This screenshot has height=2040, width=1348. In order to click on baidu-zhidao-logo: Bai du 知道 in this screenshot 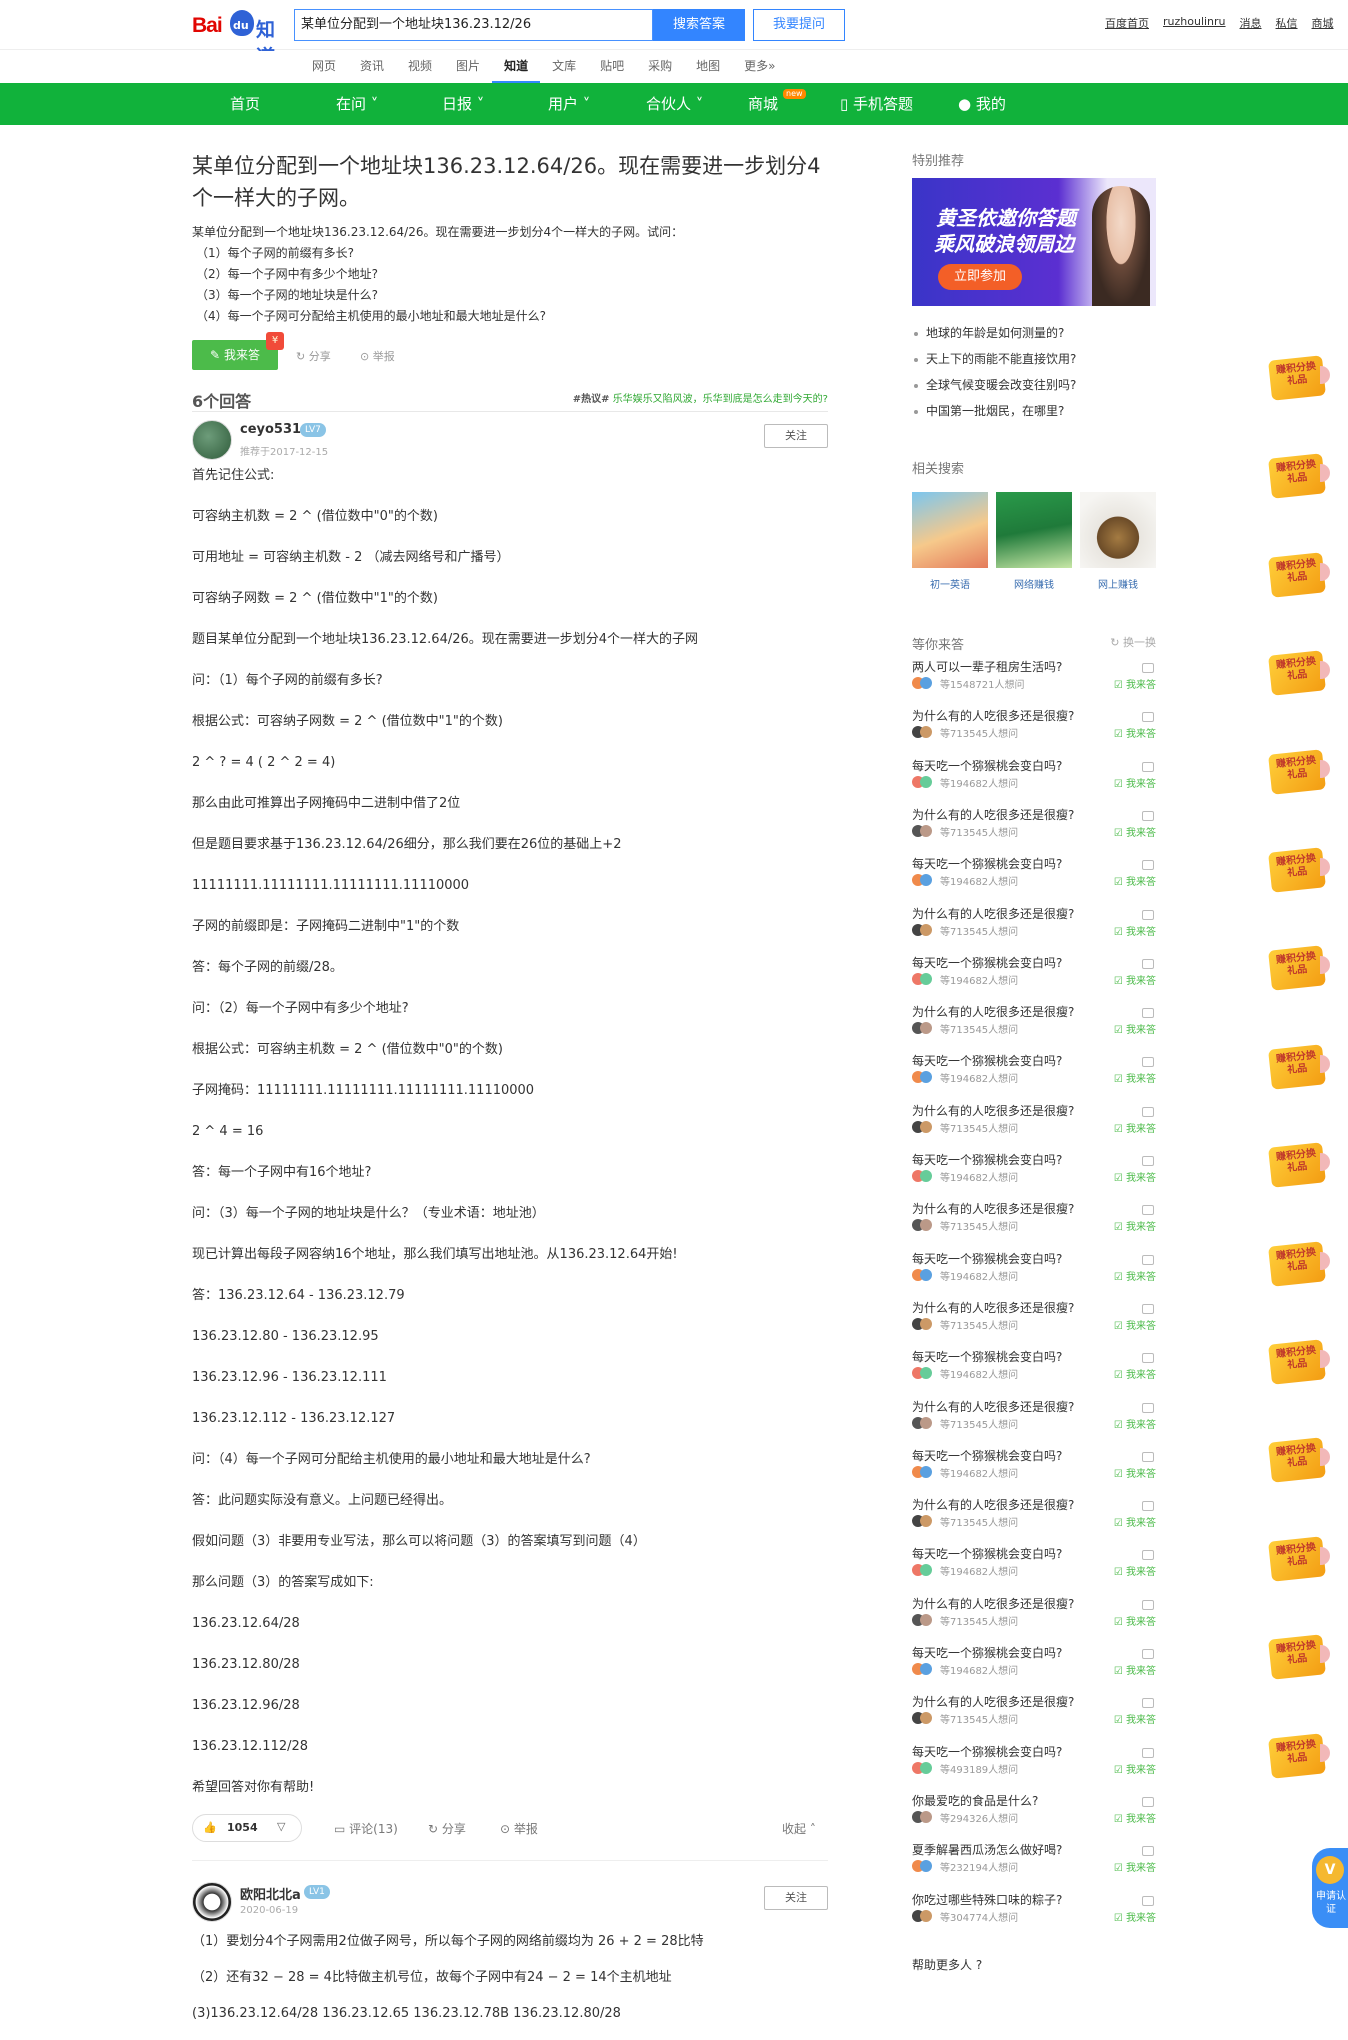, I will do `click(240, 37)`.